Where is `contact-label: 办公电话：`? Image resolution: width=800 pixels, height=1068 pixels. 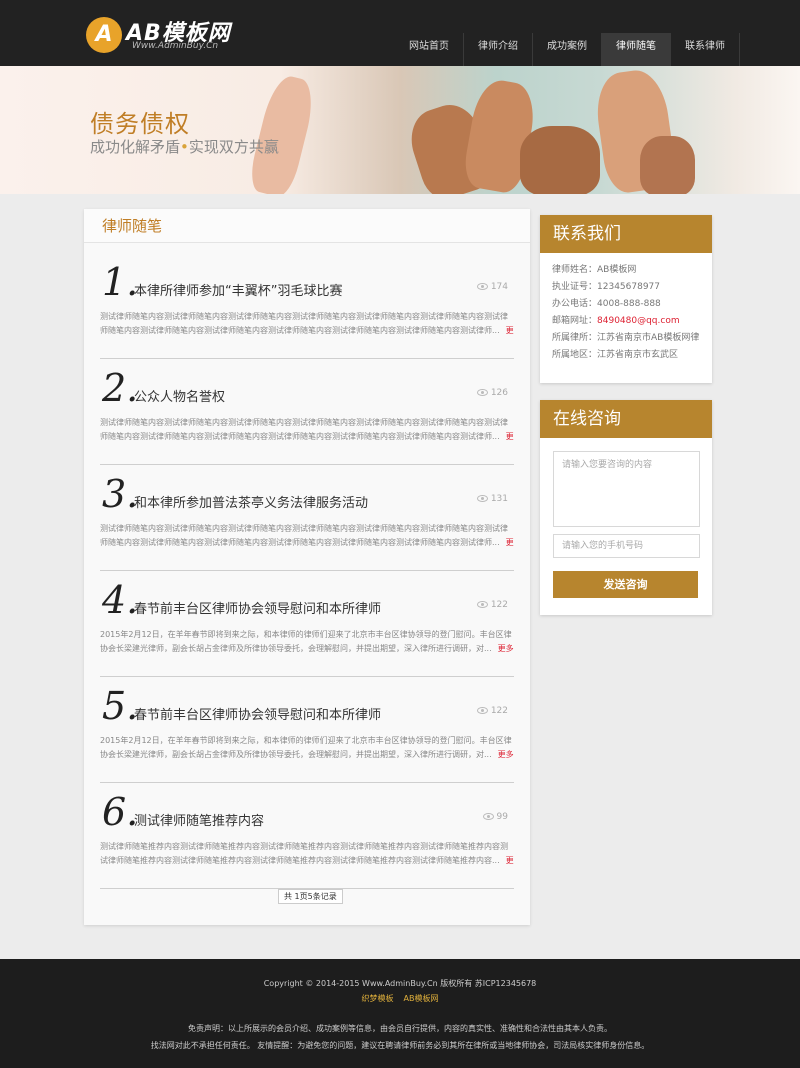 contact-label: 办公电话： is located at coordinates (575, 304).